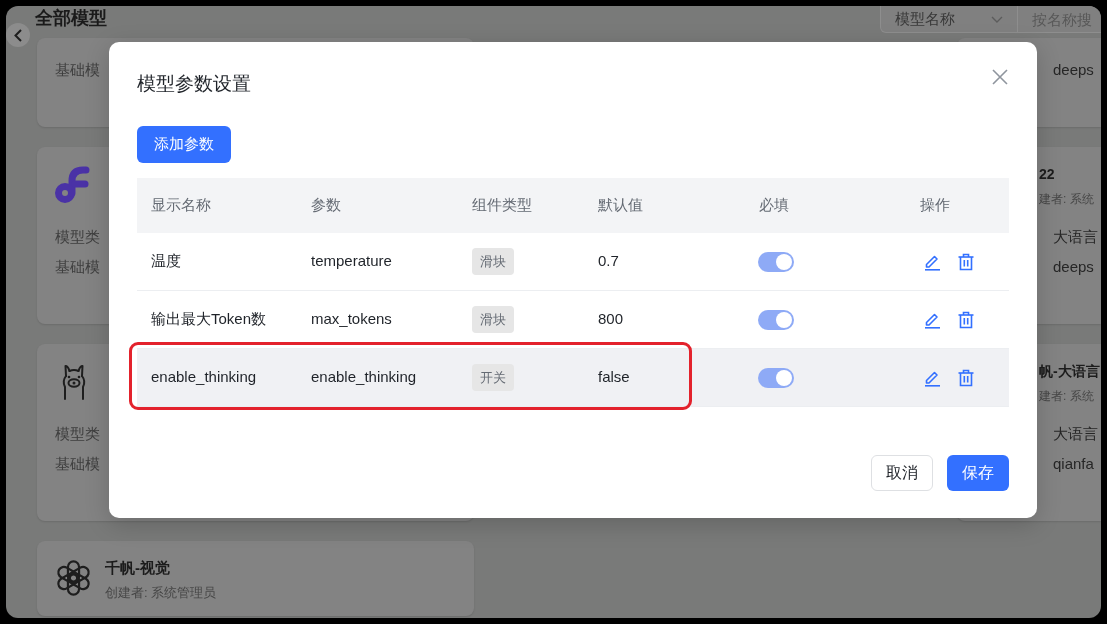  Describe the element at coordinates (1073, 464) in the screenshot. I see `field-value: qianfa` at that location.